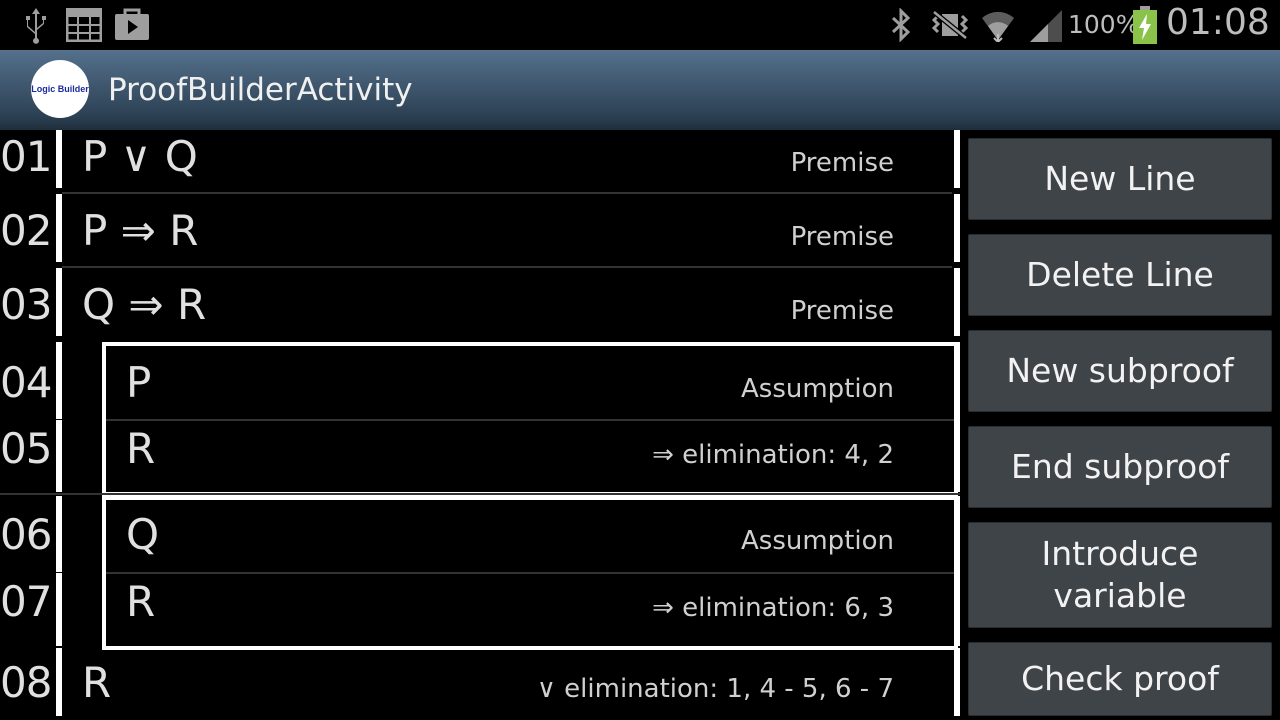  I want to click on formula: P, so click(139, 382).